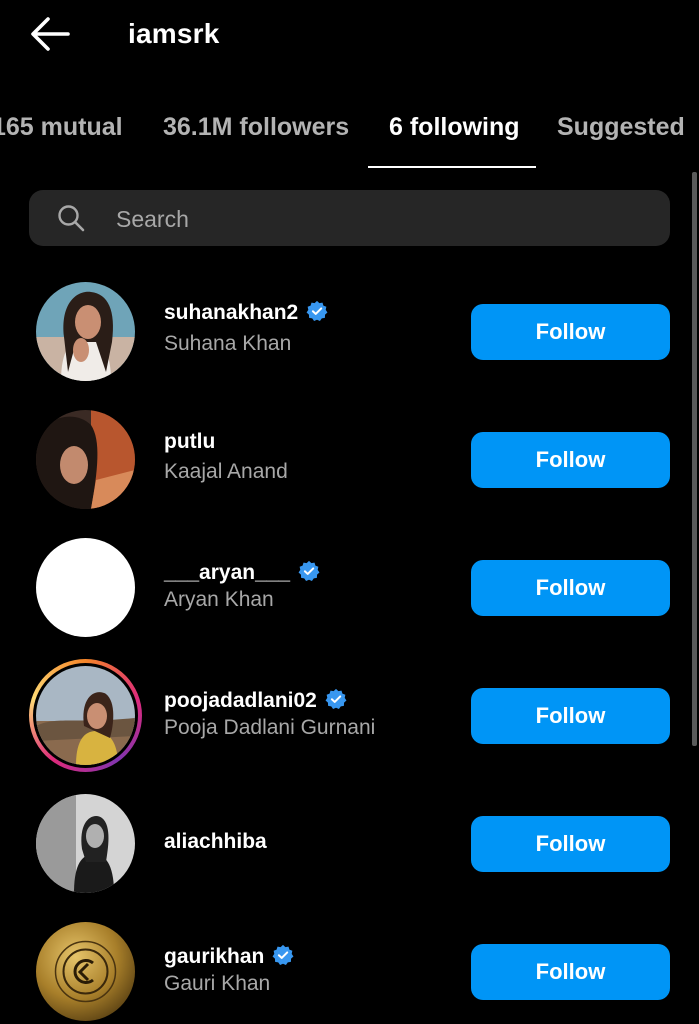 This screenshot has height=1024, width=699. I want to click on search-input, so click(376, 219).